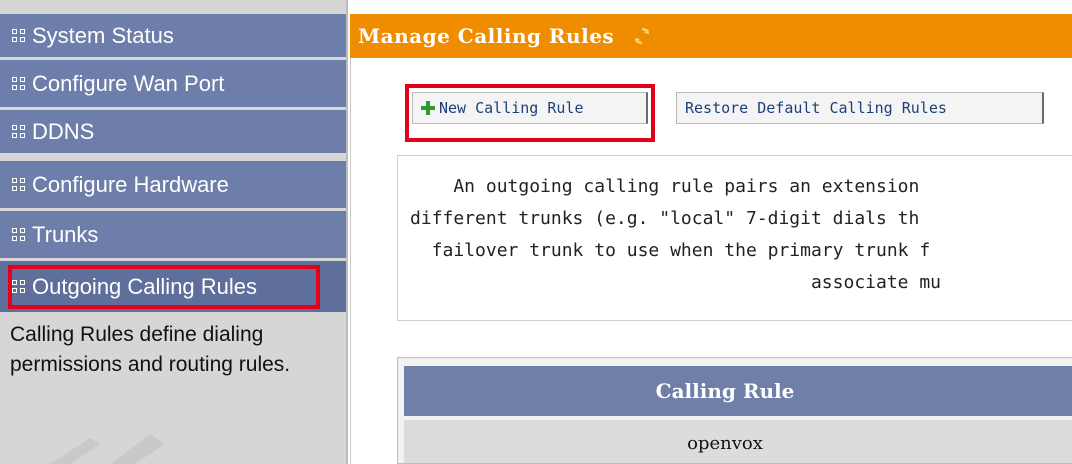  Describe the element at coordinates (642, 36) in the screenshot. I see `refresh-icon` at that location.